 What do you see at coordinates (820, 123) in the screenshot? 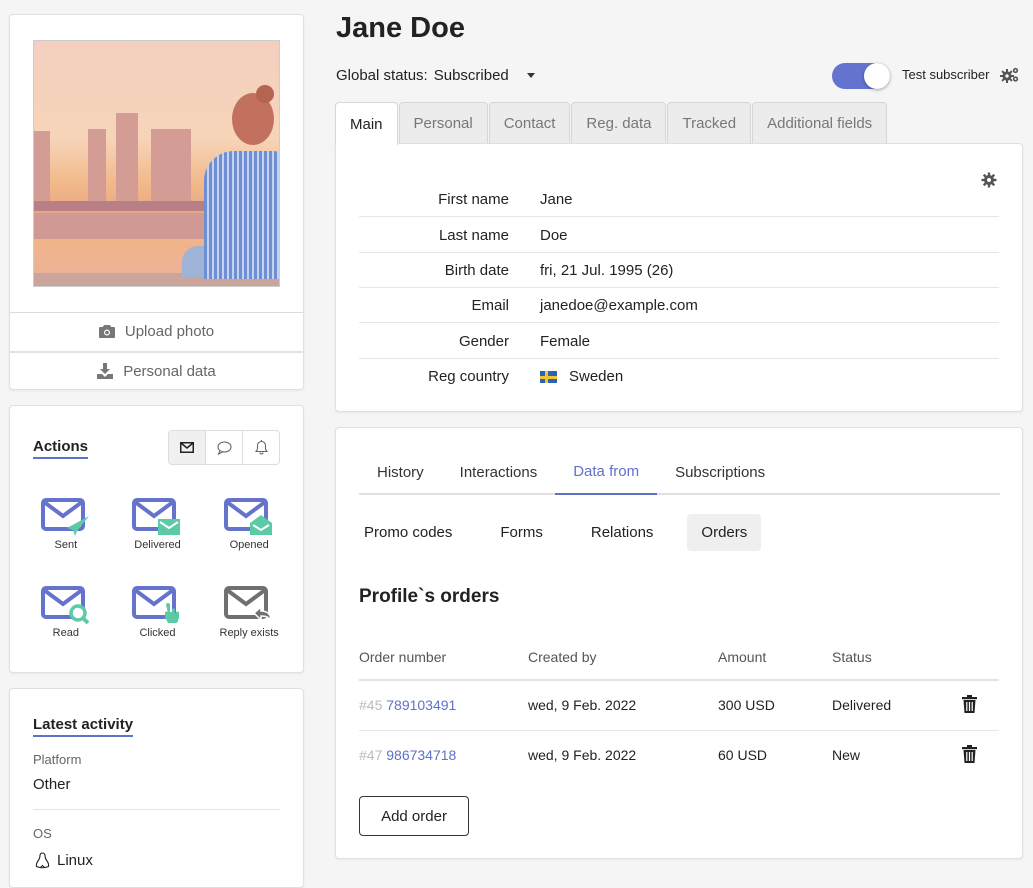
I see `tab-additional-fields: Additional fields` at bounding box center [820, 123].